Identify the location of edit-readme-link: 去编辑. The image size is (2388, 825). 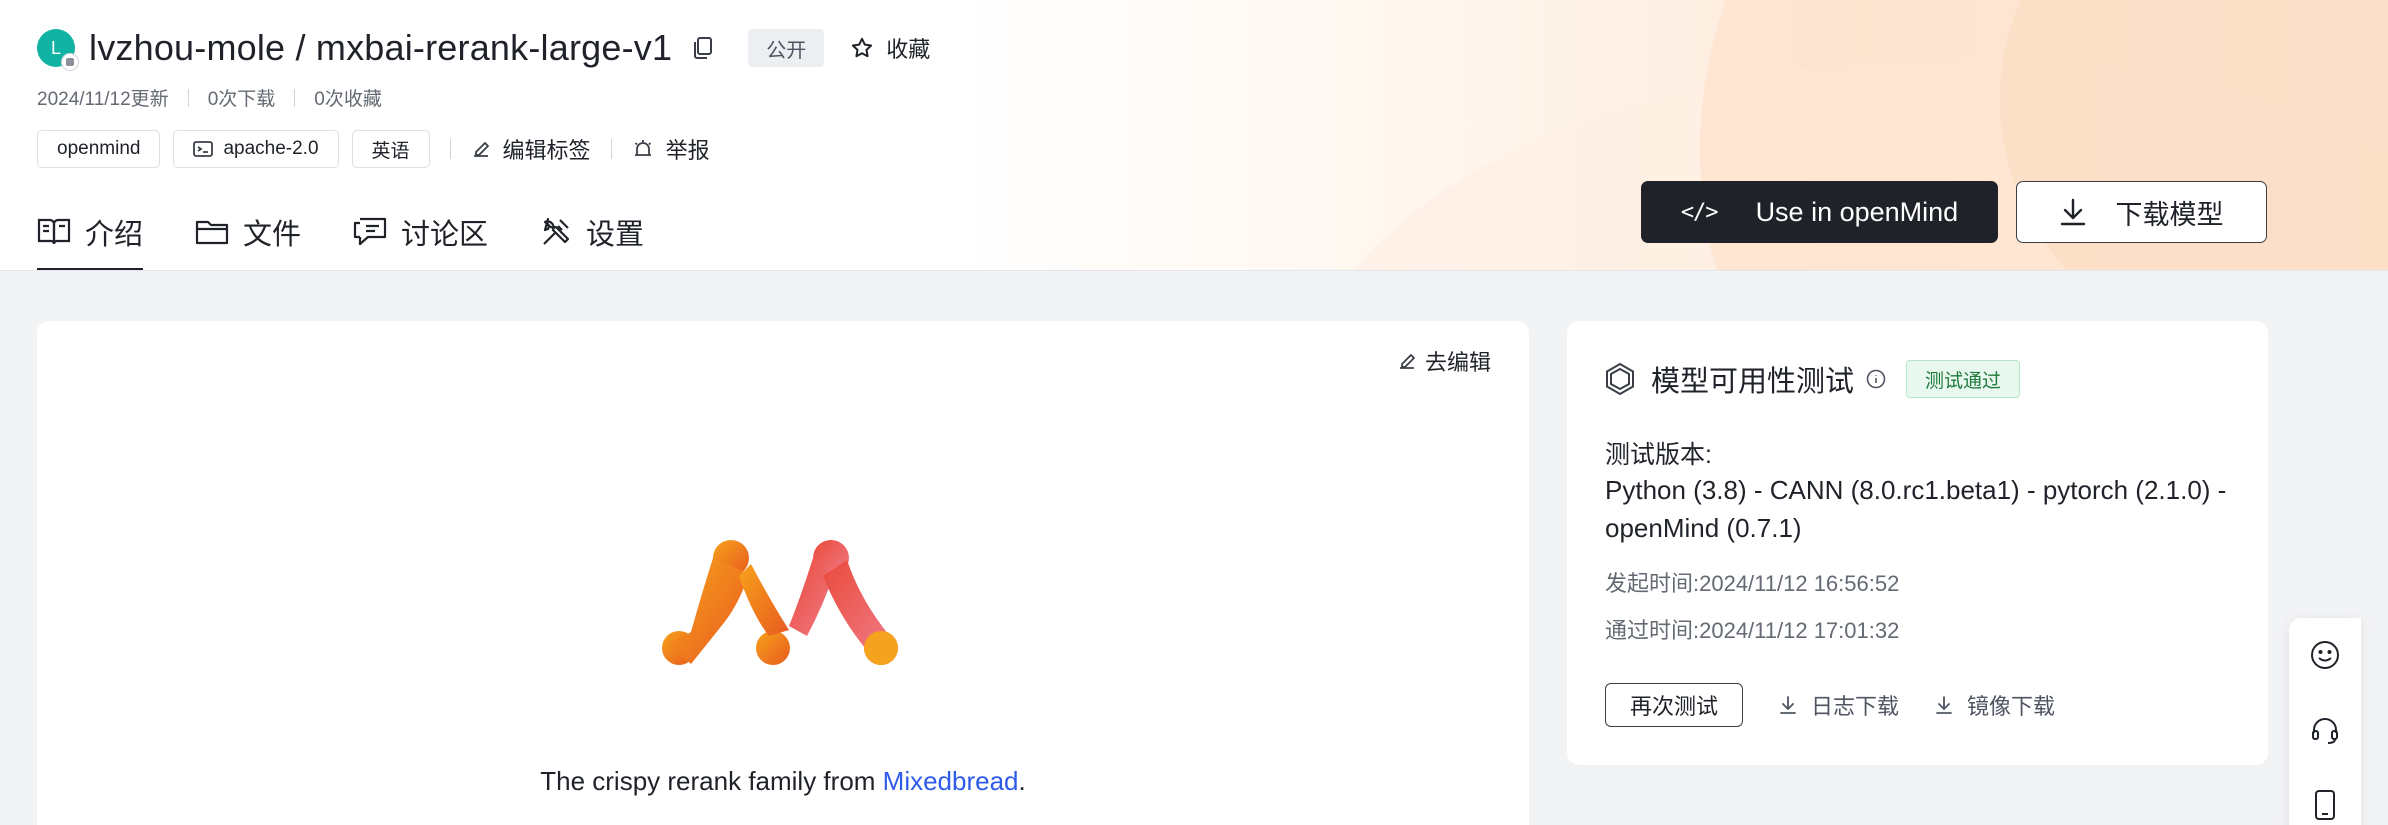
(1444, 361).